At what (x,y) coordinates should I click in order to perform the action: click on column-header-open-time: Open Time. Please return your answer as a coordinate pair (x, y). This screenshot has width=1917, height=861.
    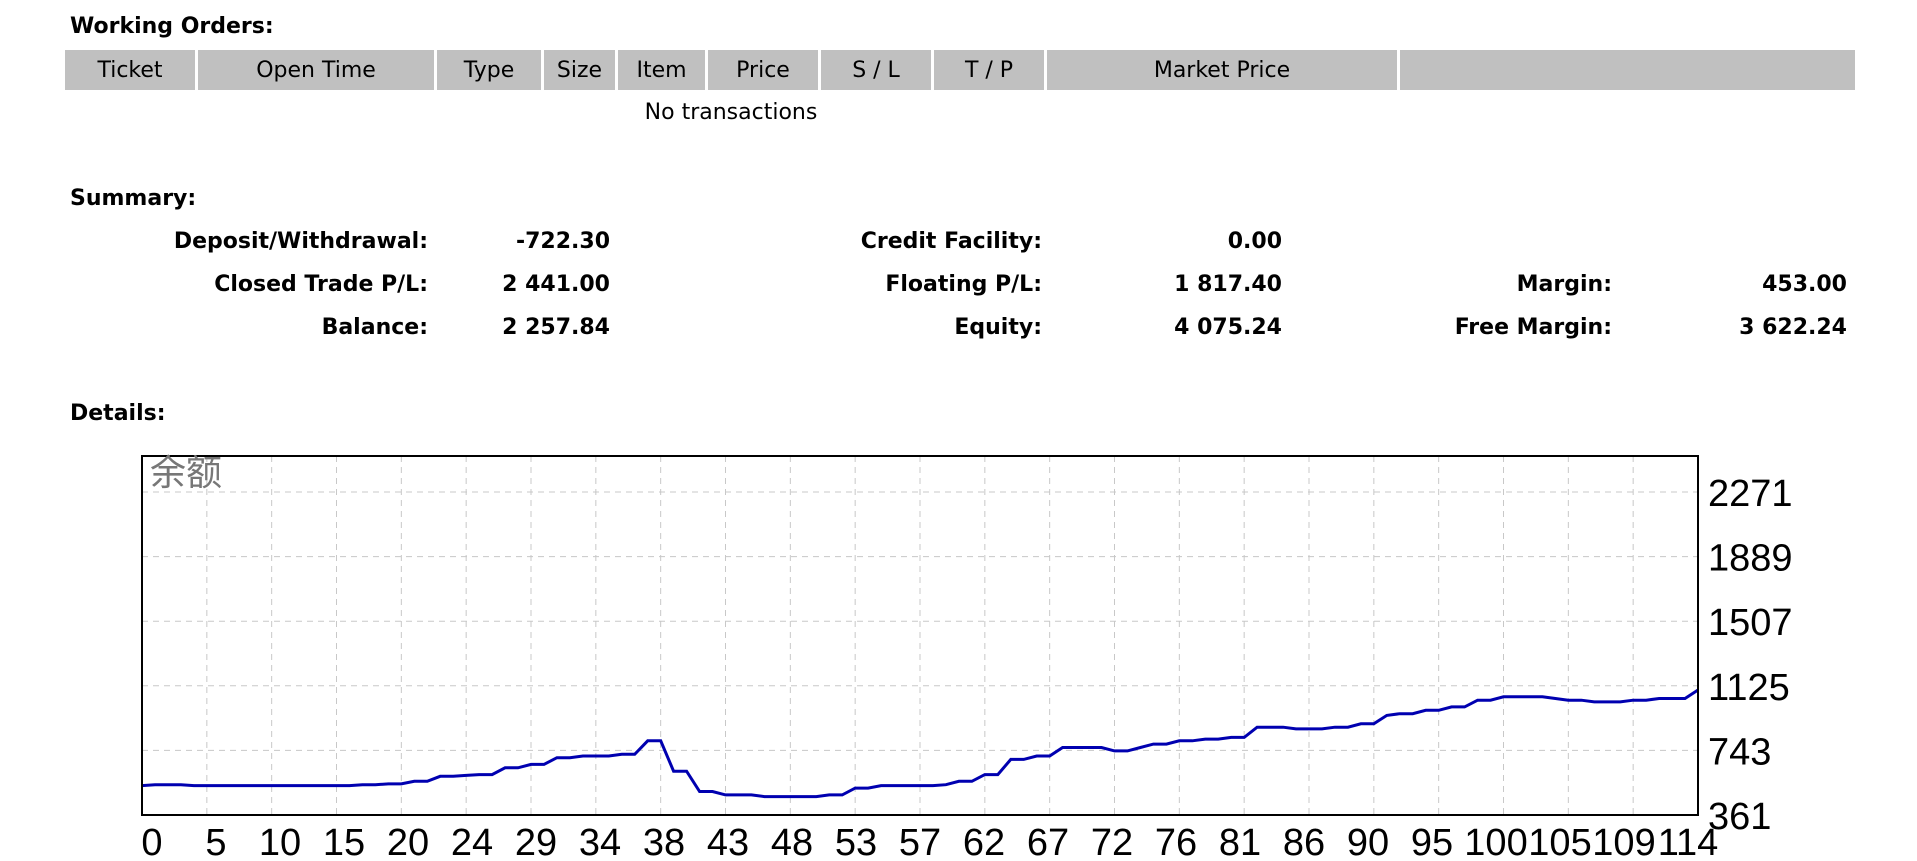
    Looking at the image, I should click on (316, 70).